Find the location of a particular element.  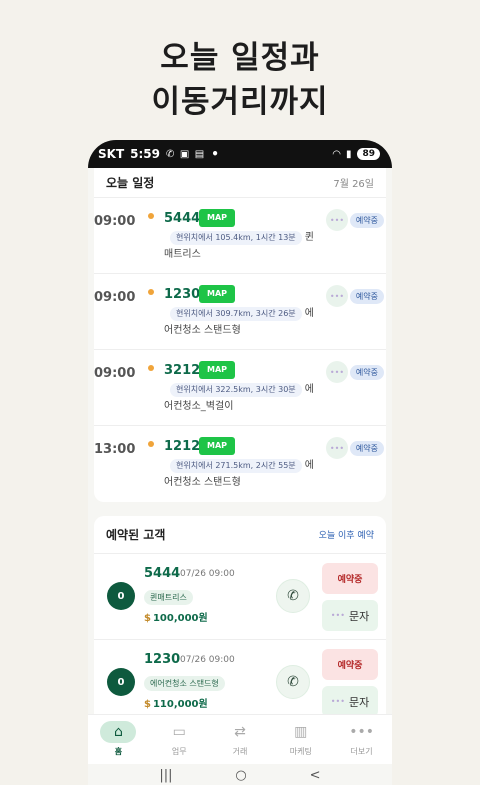

customer-price: $100,000원 is located at coordinates (176, 616).